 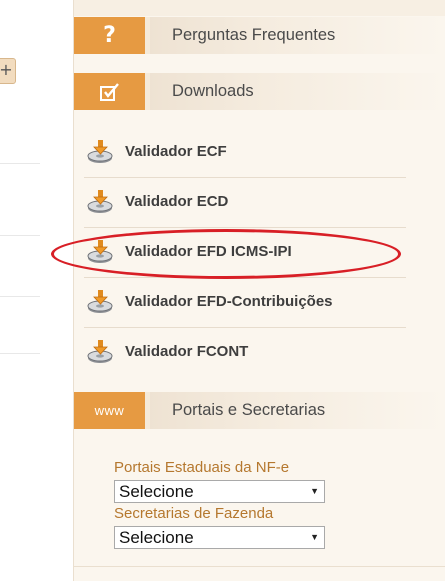 What do you see at coordinates (253, 35) in the screenshot?
I see `faq-title: Perguntas Frequentes` at bounding box center [253, 35].